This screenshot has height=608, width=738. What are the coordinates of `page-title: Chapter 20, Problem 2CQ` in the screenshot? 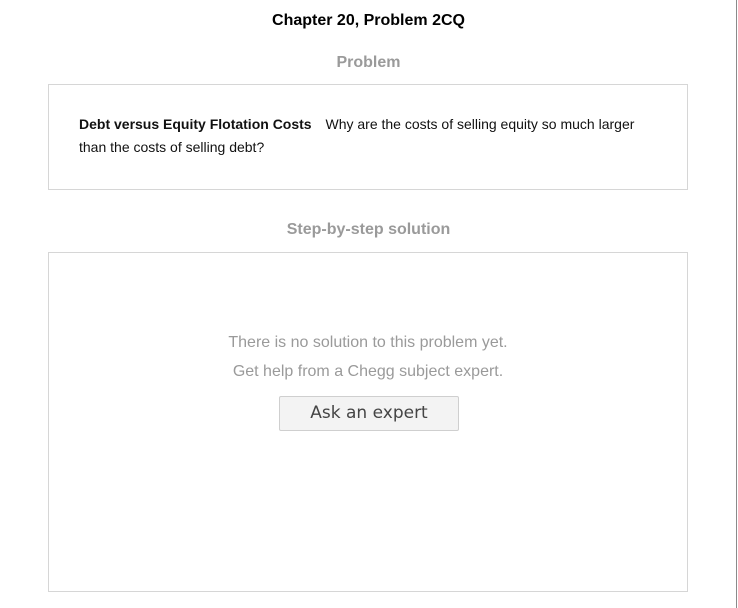 It's located at (368, 20).